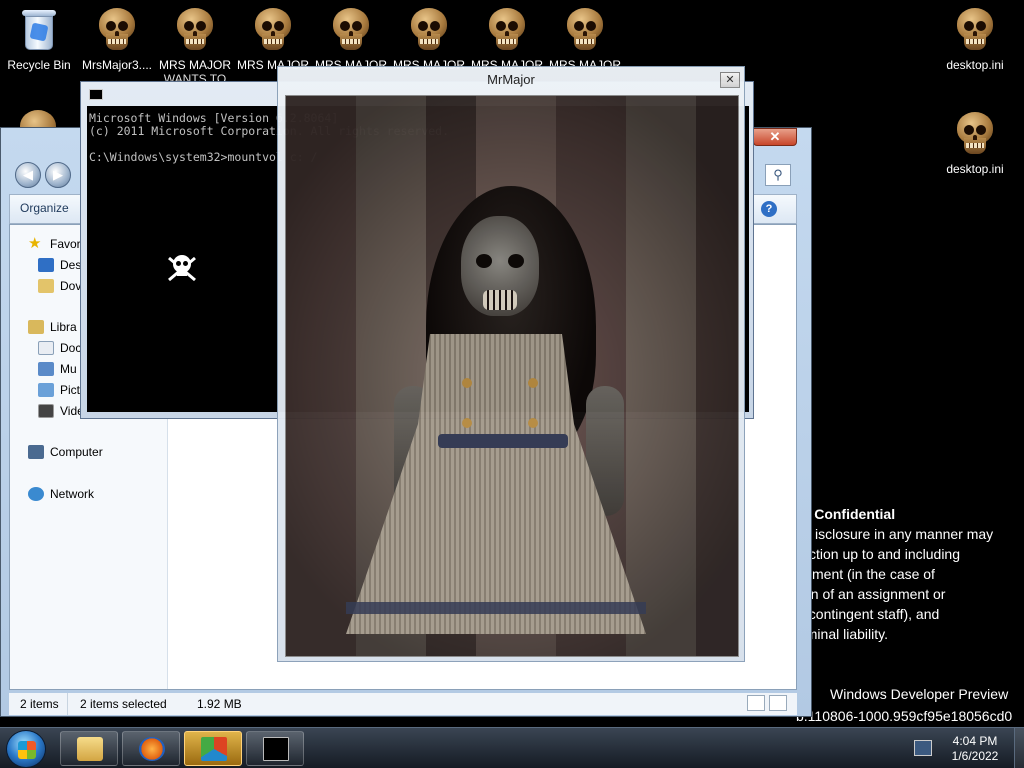  Describe the element at coordinates (904, 716) in the screenshot. I see `watermark-build: b.110806-1000.959cf95e18056cd0` at that location.